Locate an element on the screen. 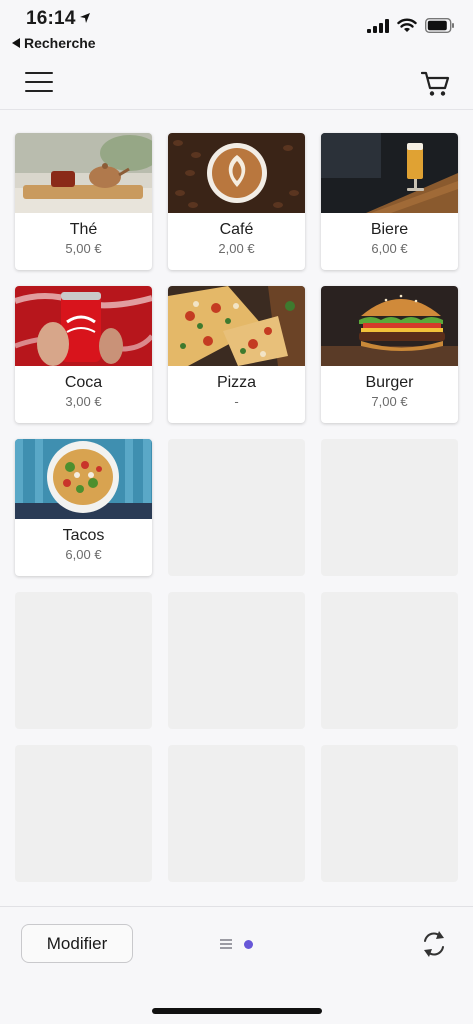 This screenshot has width=473, height=1024. signal-icon is located at coordinates (378, 25).